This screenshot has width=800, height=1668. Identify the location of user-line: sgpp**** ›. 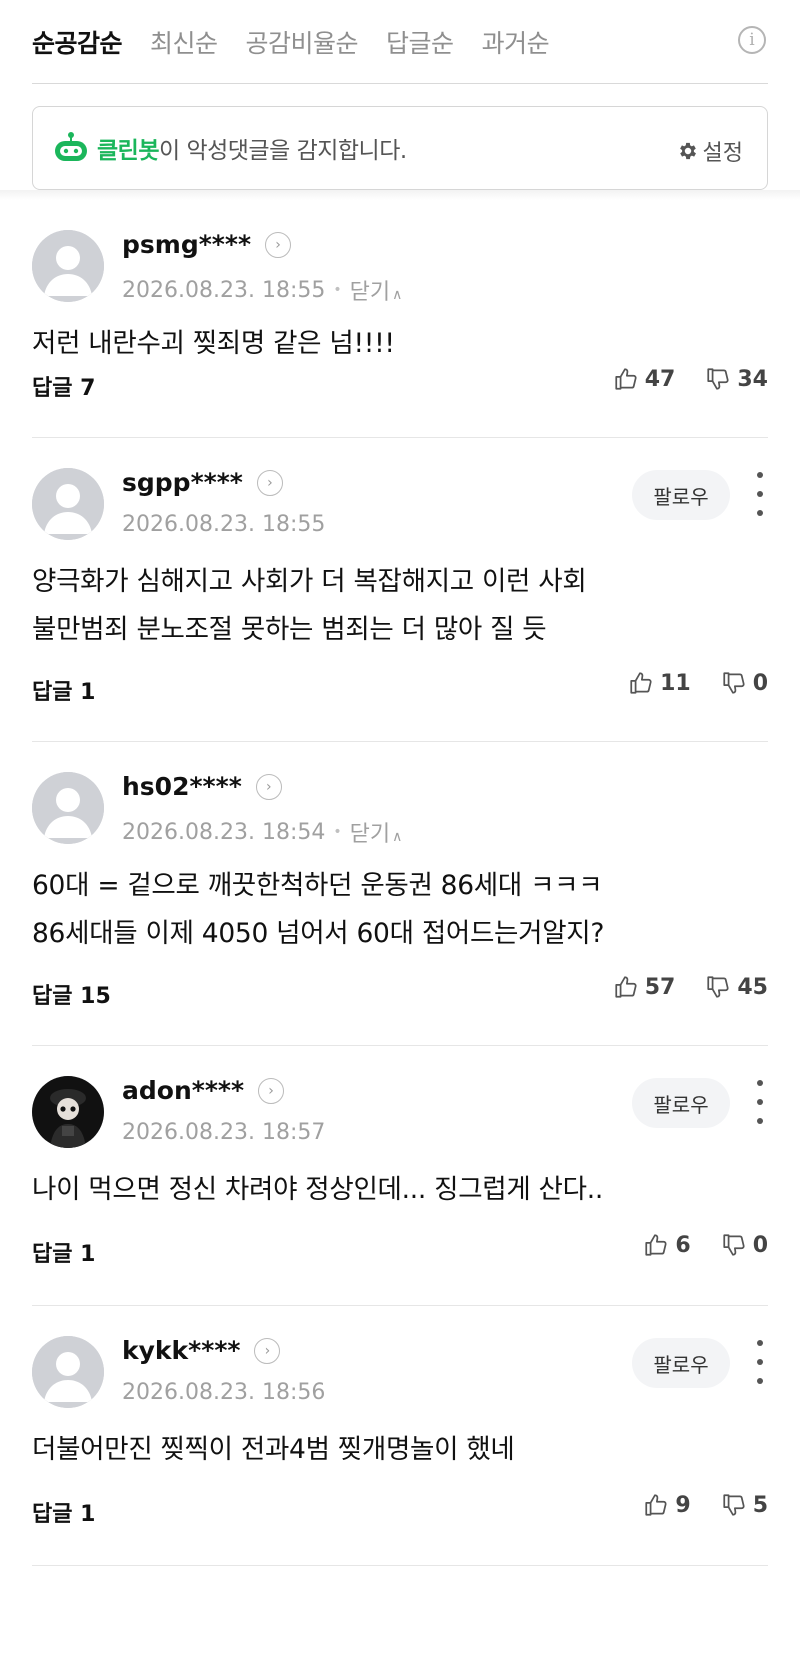
(202, 482).